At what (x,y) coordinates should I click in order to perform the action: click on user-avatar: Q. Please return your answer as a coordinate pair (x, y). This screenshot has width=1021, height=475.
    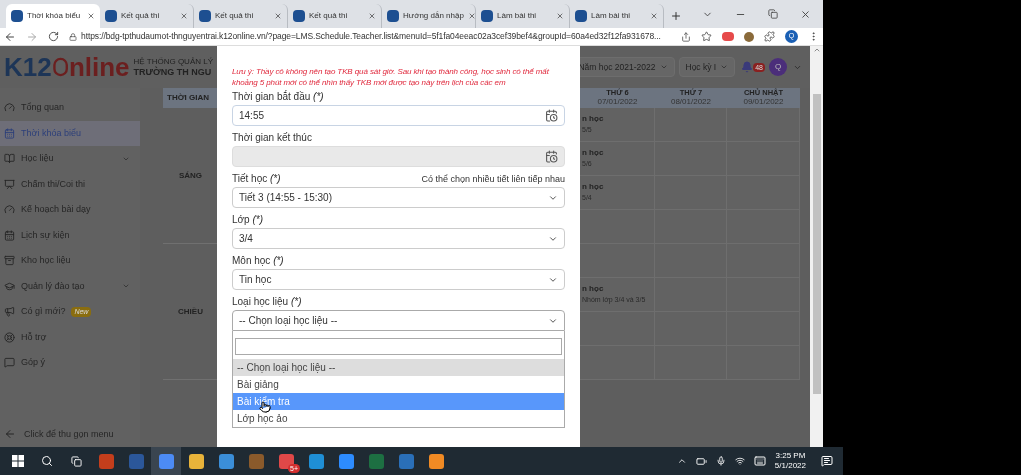
    Looking at the image, I should click on (778, 67).